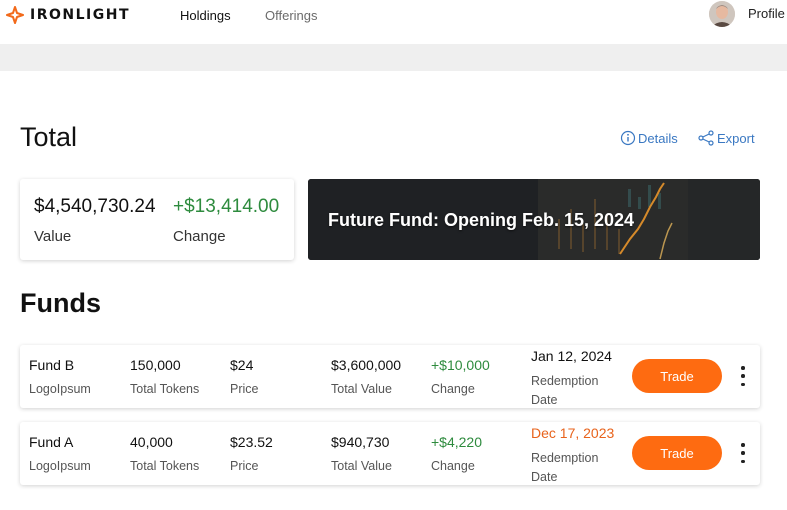 This screenshot has height=510, width=787. I want to click on fund-redemption-date: Jan 12, 2024, so click(571, 356).